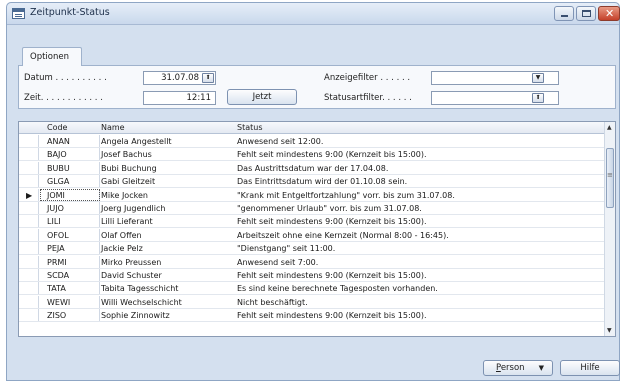 This screenshot has width=620, height=381. Describe the element at coordinates (262, 97) in the screenshot. I see `jetzt-button: Jetzt` at that location.